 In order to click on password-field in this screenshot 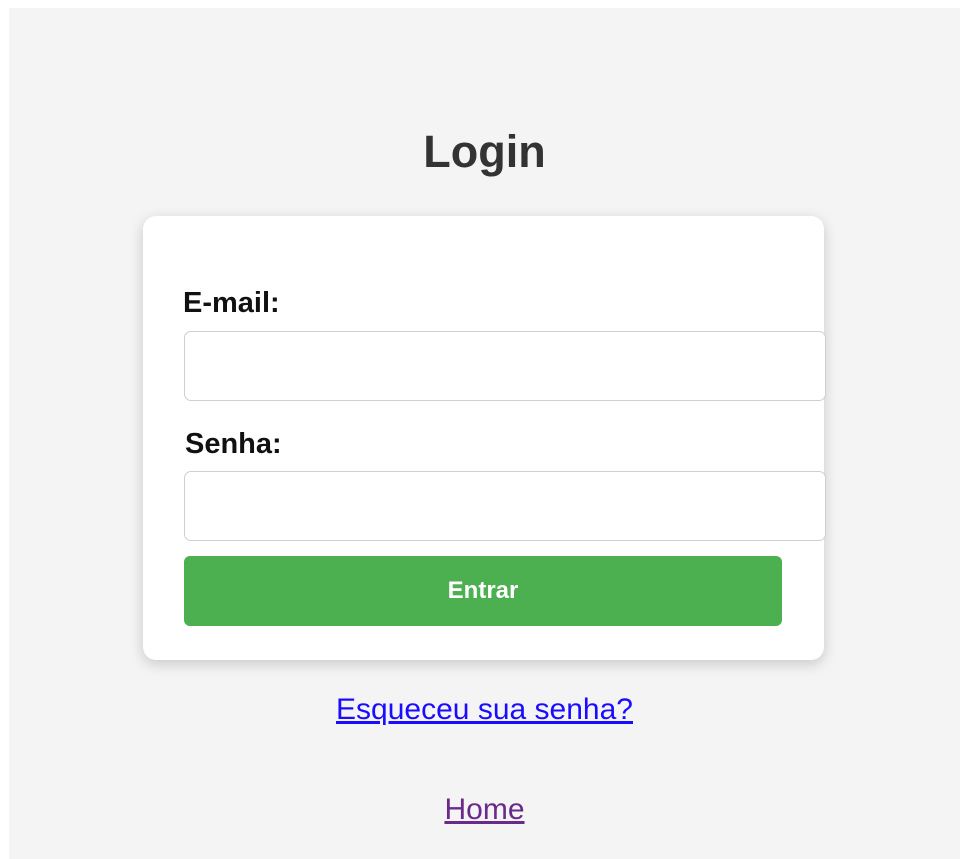, I will do `click(505, 506)`.